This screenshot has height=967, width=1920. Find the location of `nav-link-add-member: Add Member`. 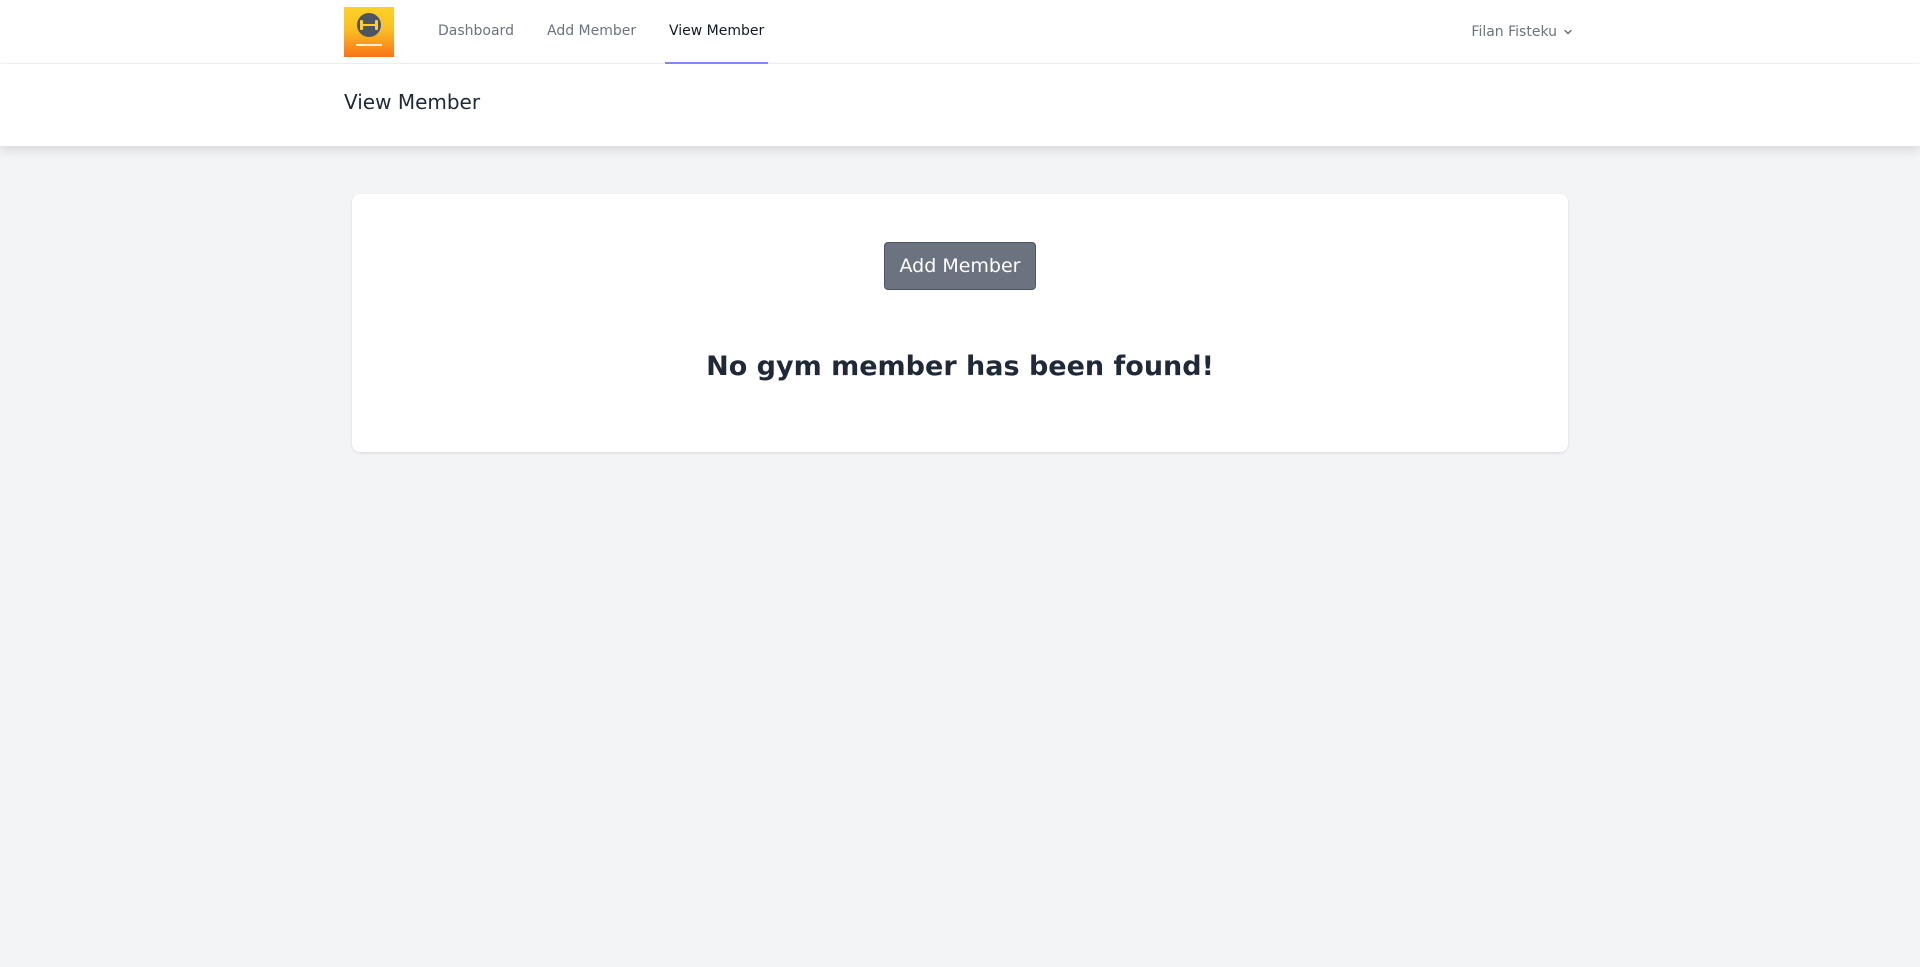

nav-link-add-member: Add Member is located at coordinates (591, 32).